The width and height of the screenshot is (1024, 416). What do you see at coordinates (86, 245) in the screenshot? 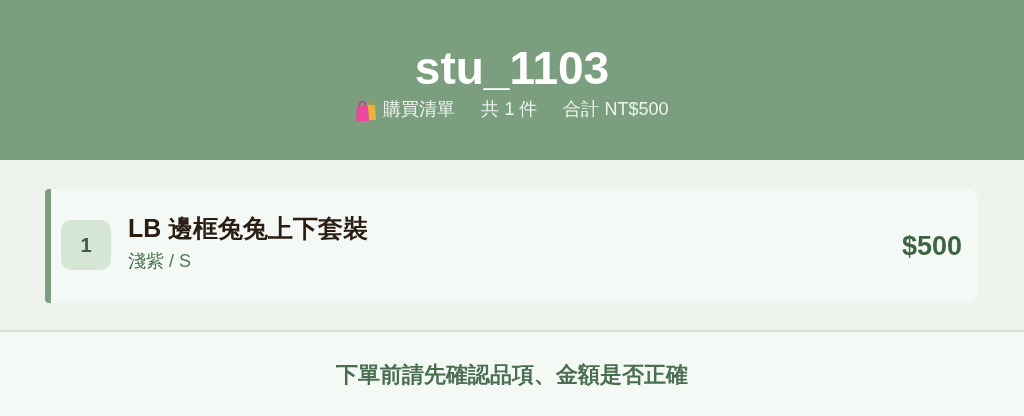
I see `item-number: 1` at bounding box center [86, 245].